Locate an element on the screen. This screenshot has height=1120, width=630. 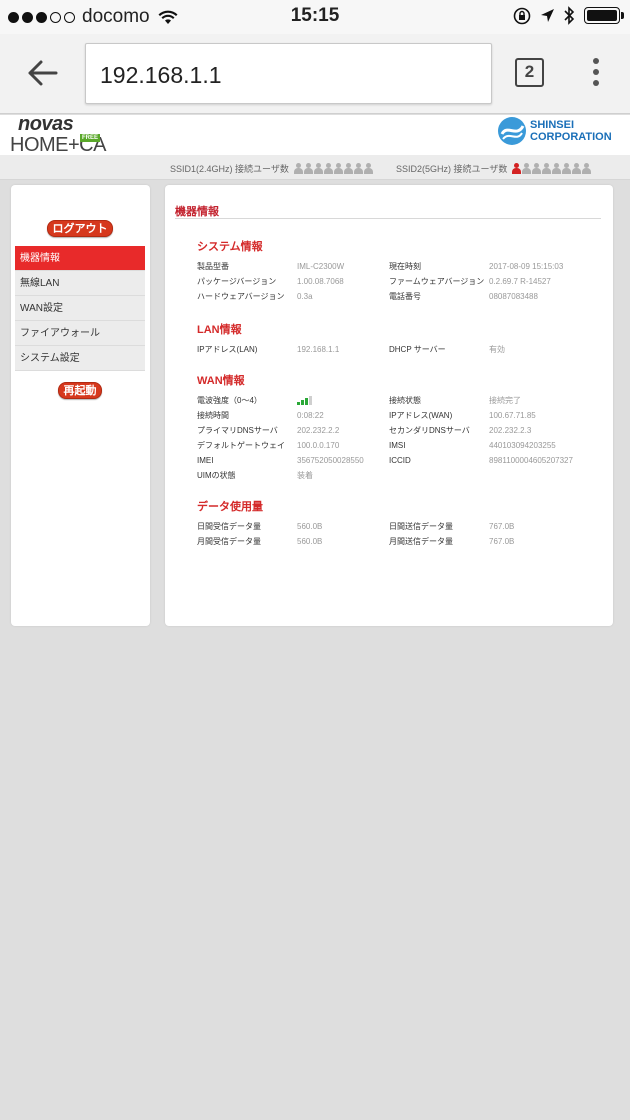
ssid2-label: SSID2(5GHz) 接続ユーザ数 is located at coordinates (452, 169).